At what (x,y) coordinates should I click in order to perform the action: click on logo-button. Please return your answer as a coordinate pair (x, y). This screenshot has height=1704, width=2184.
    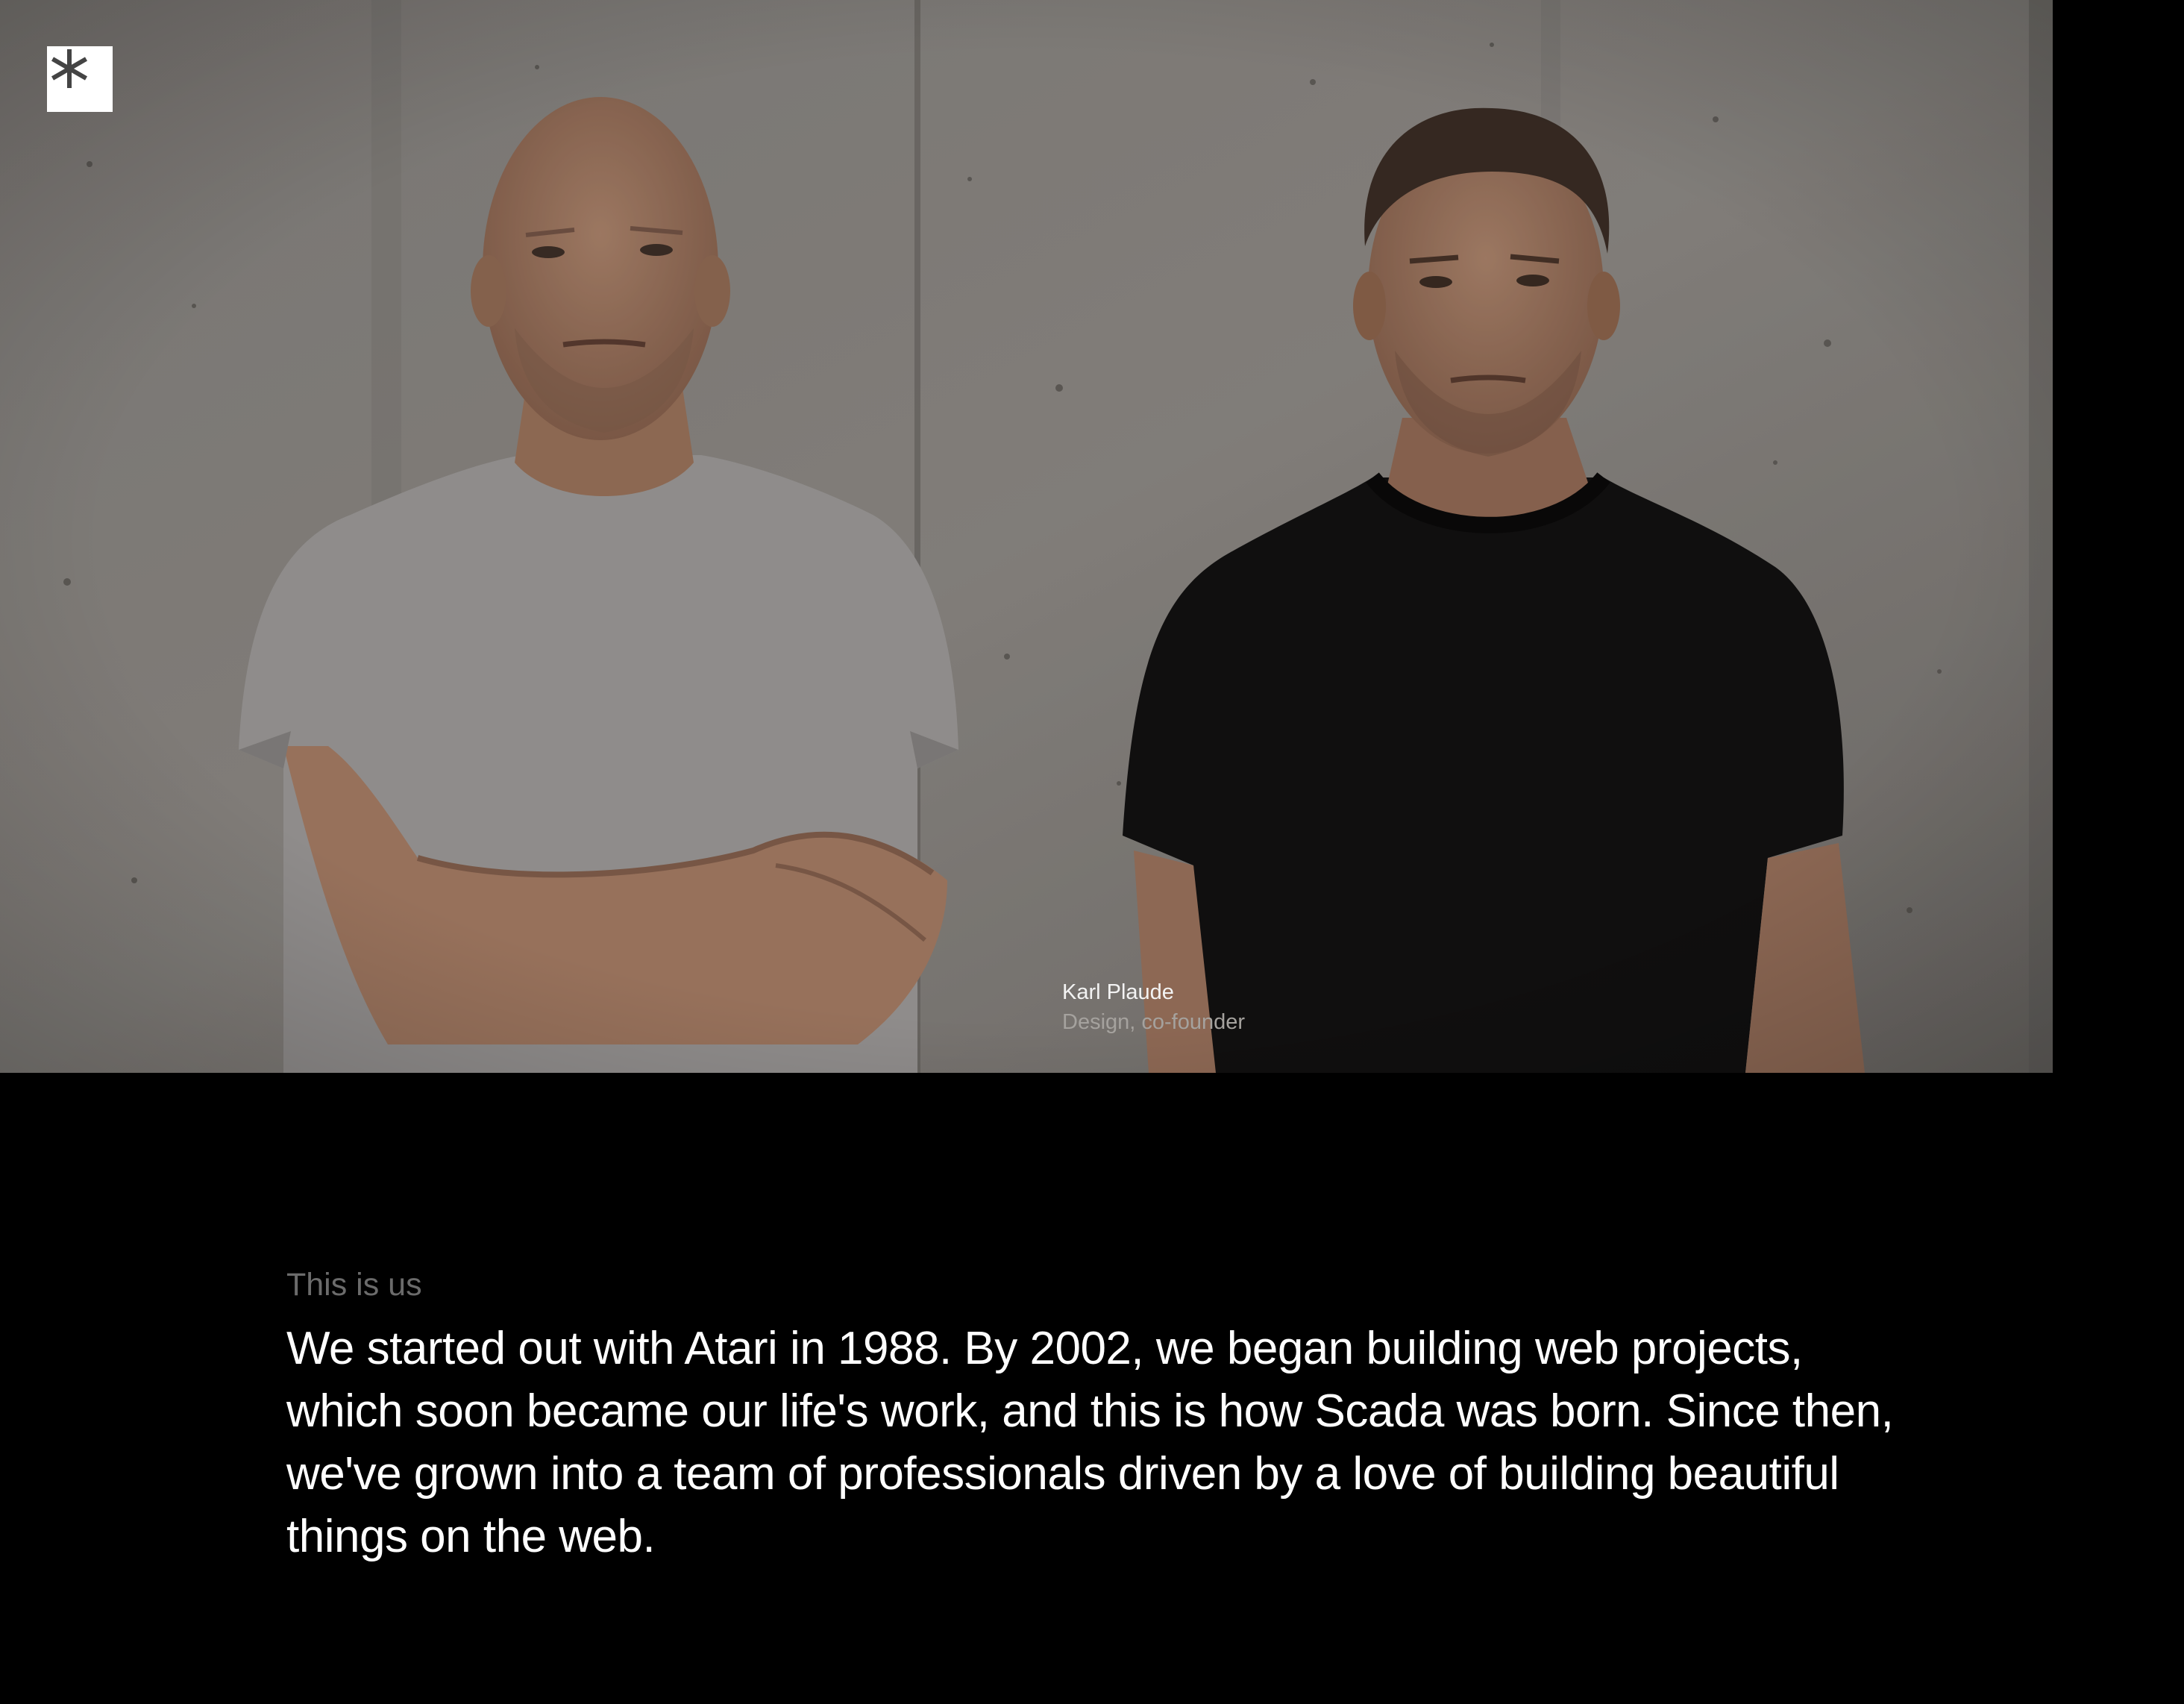
    Looking at the image, I should click on (80, 79).